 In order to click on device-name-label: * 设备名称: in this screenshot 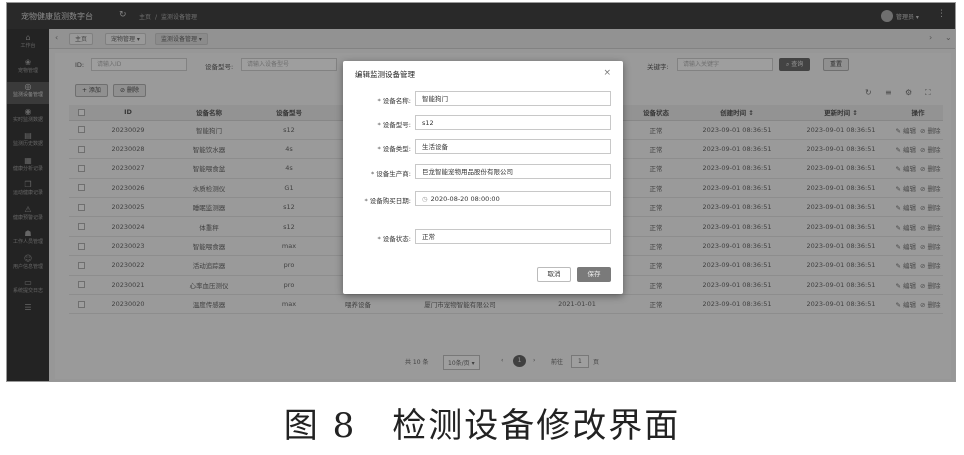, I will do `click(394, 101)`.